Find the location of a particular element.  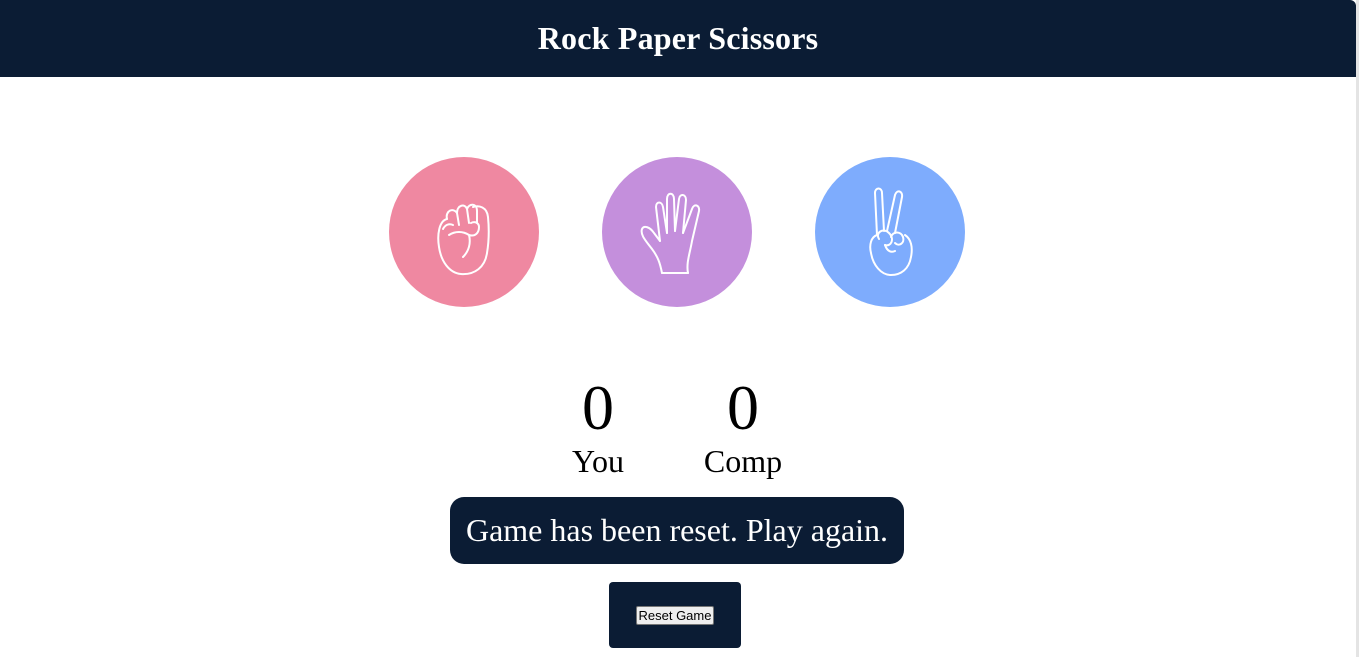

rock-choice-button is located at coordinates (464, 232).